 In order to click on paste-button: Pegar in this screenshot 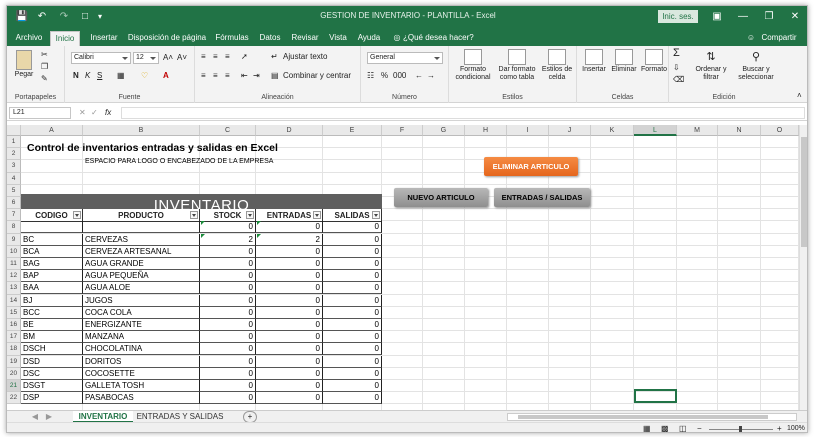, I will do `click(24, 64)`.